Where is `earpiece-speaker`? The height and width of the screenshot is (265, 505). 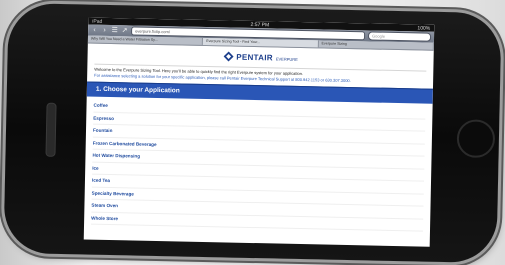
earpiece-speaker is located at coordinates (51, 129).